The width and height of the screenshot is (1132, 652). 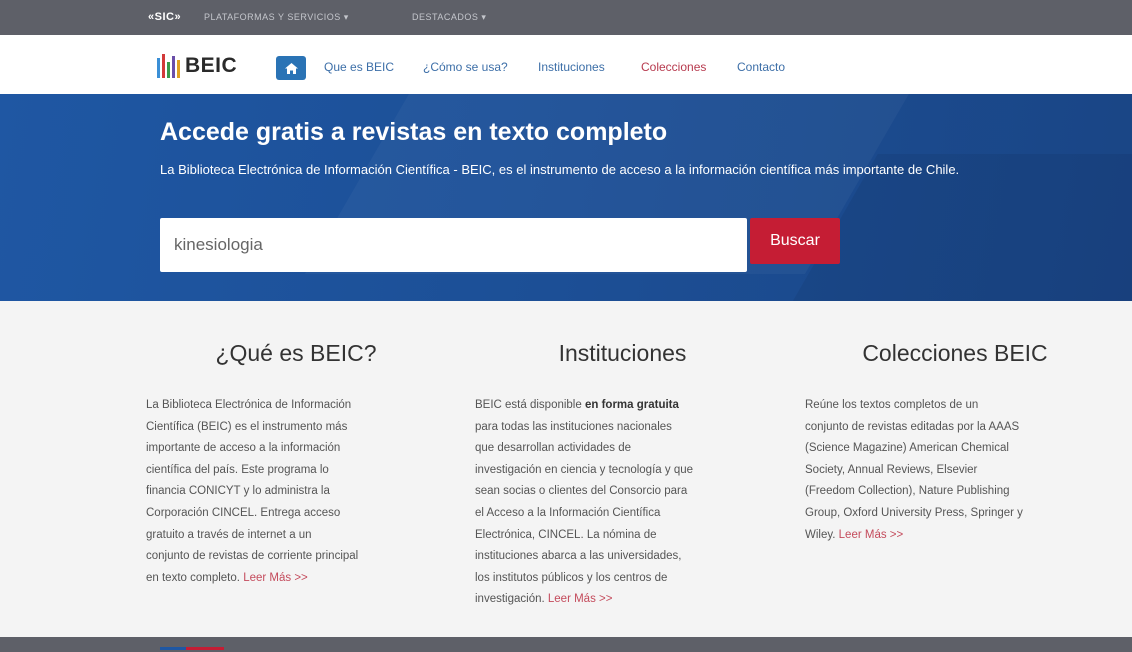 What do you see at coordinates (168, 66) in the screenshot?
I see `logo-bars-icon` at bounding box center [168, 66].